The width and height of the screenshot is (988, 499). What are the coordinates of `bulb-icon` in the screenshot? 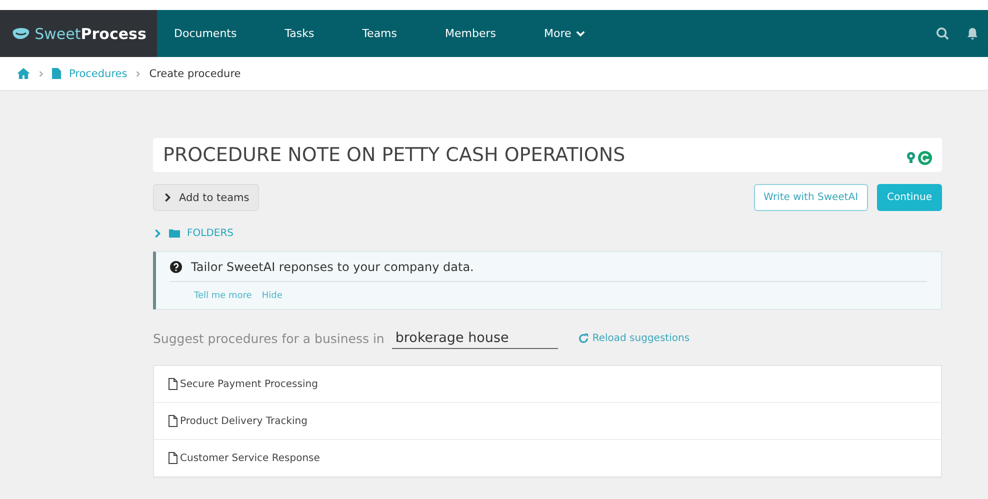 It's located at (911, 158).